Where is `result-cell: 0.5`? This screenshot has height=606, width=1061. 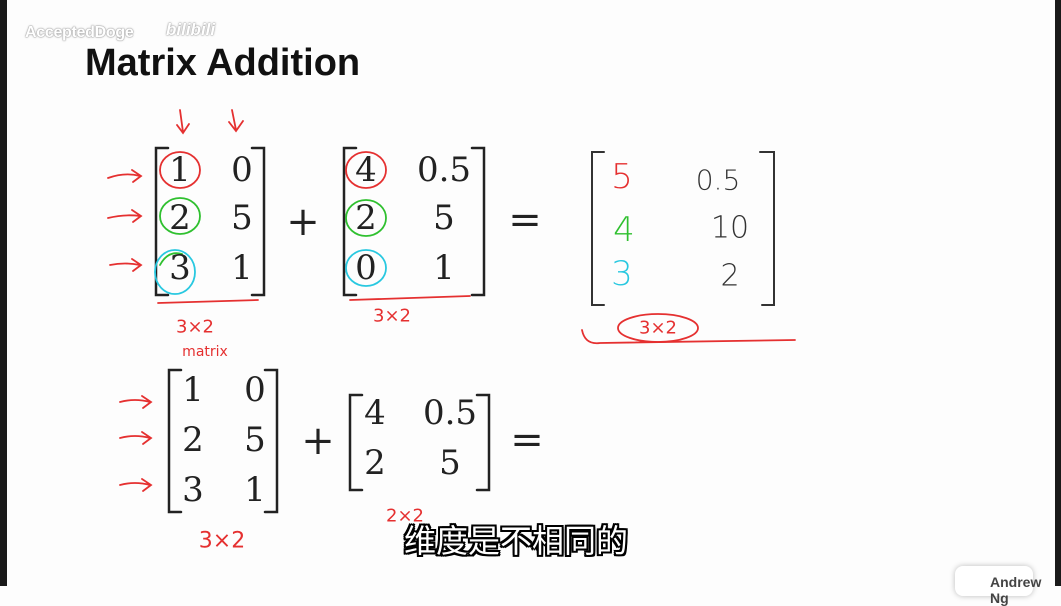
result-cell: 0.5 is located at coordinates (718, 180).